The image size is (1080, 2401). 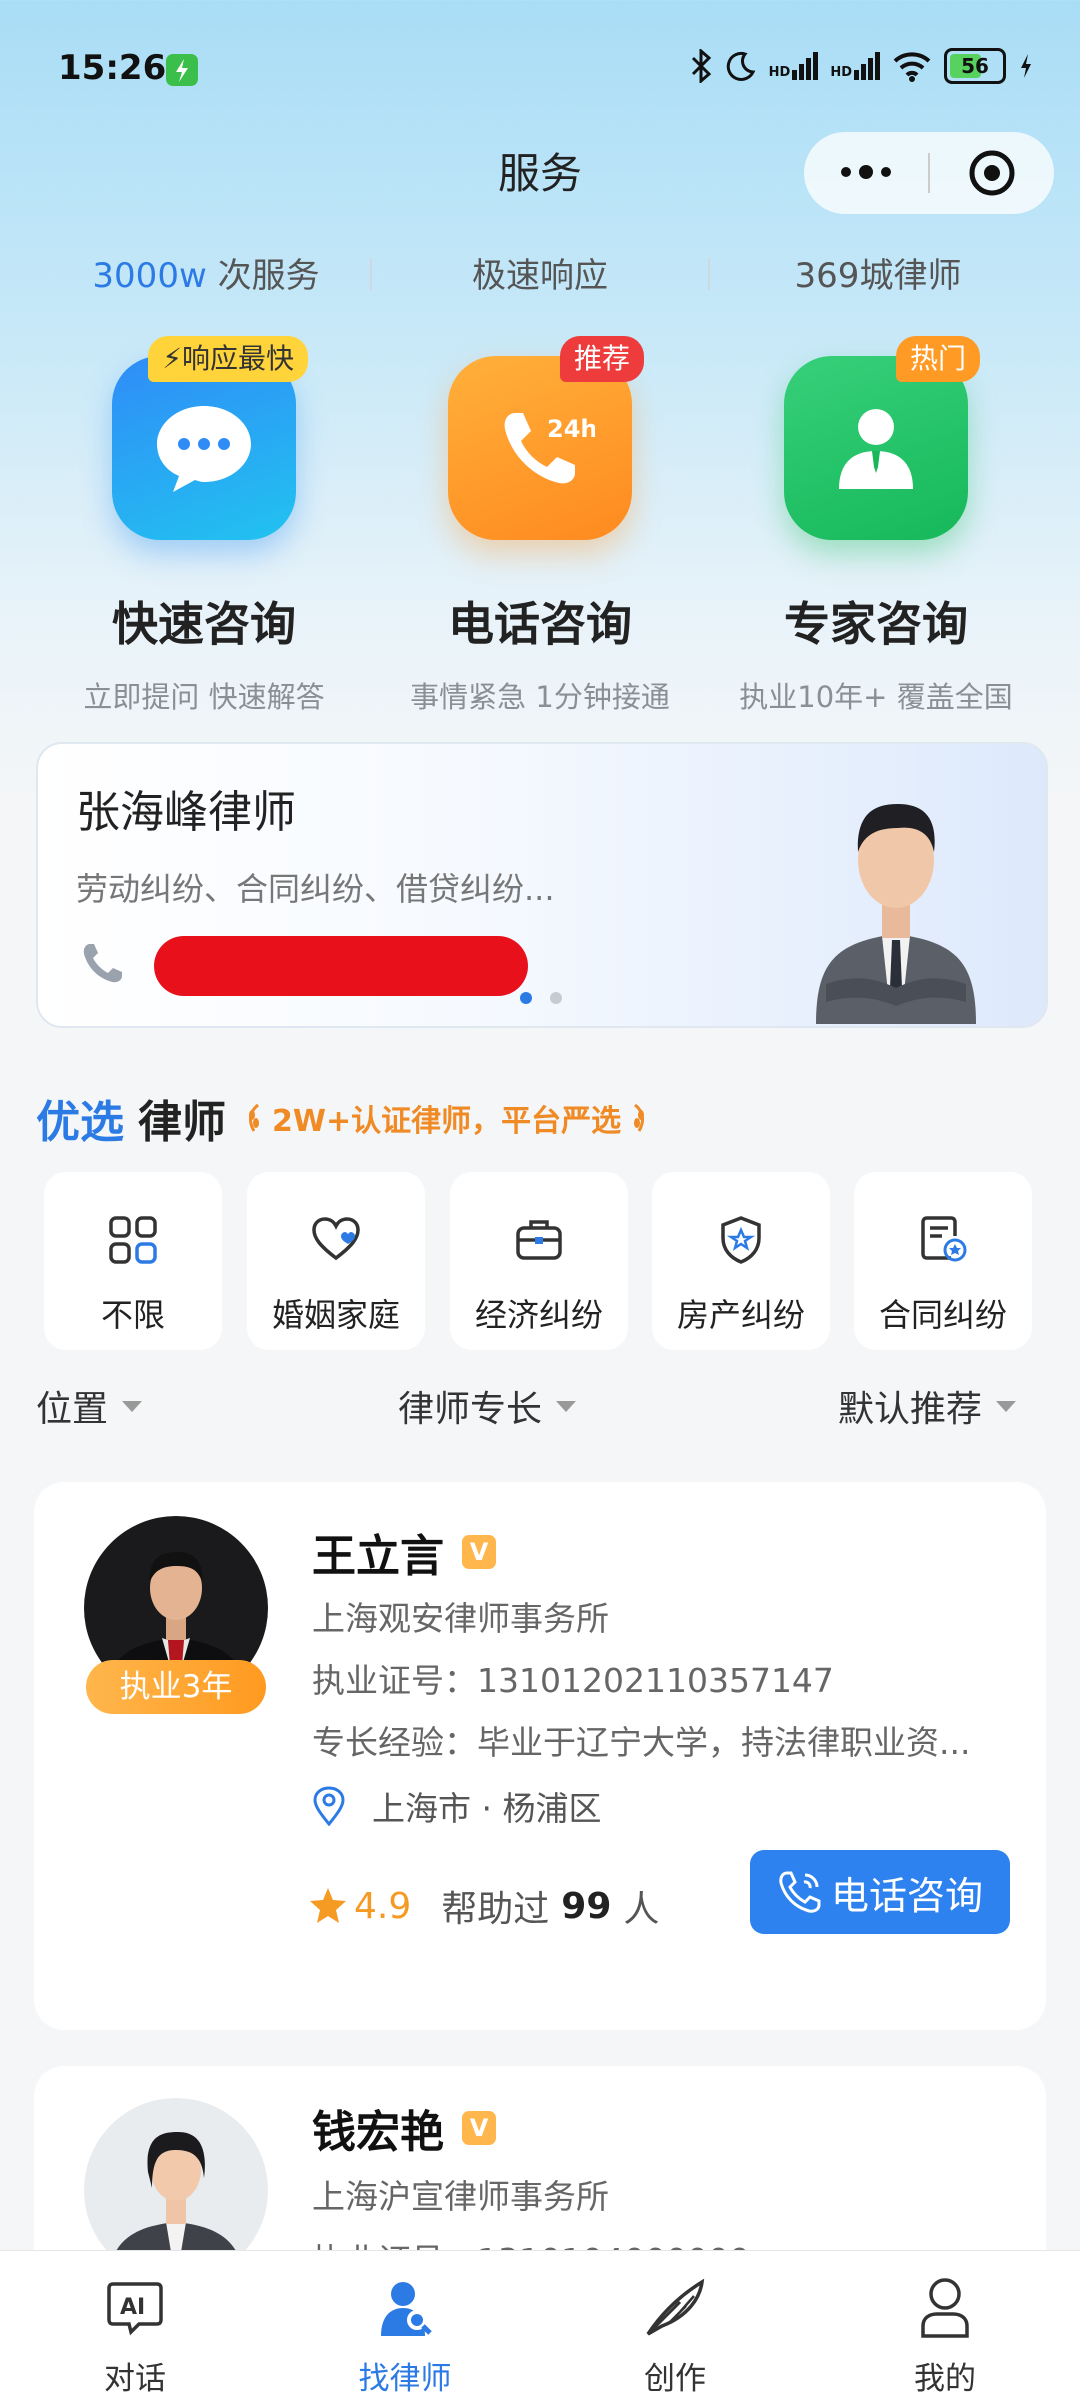 I want to click on category-property: 房产纠纷, so click(x=741, y=1261).